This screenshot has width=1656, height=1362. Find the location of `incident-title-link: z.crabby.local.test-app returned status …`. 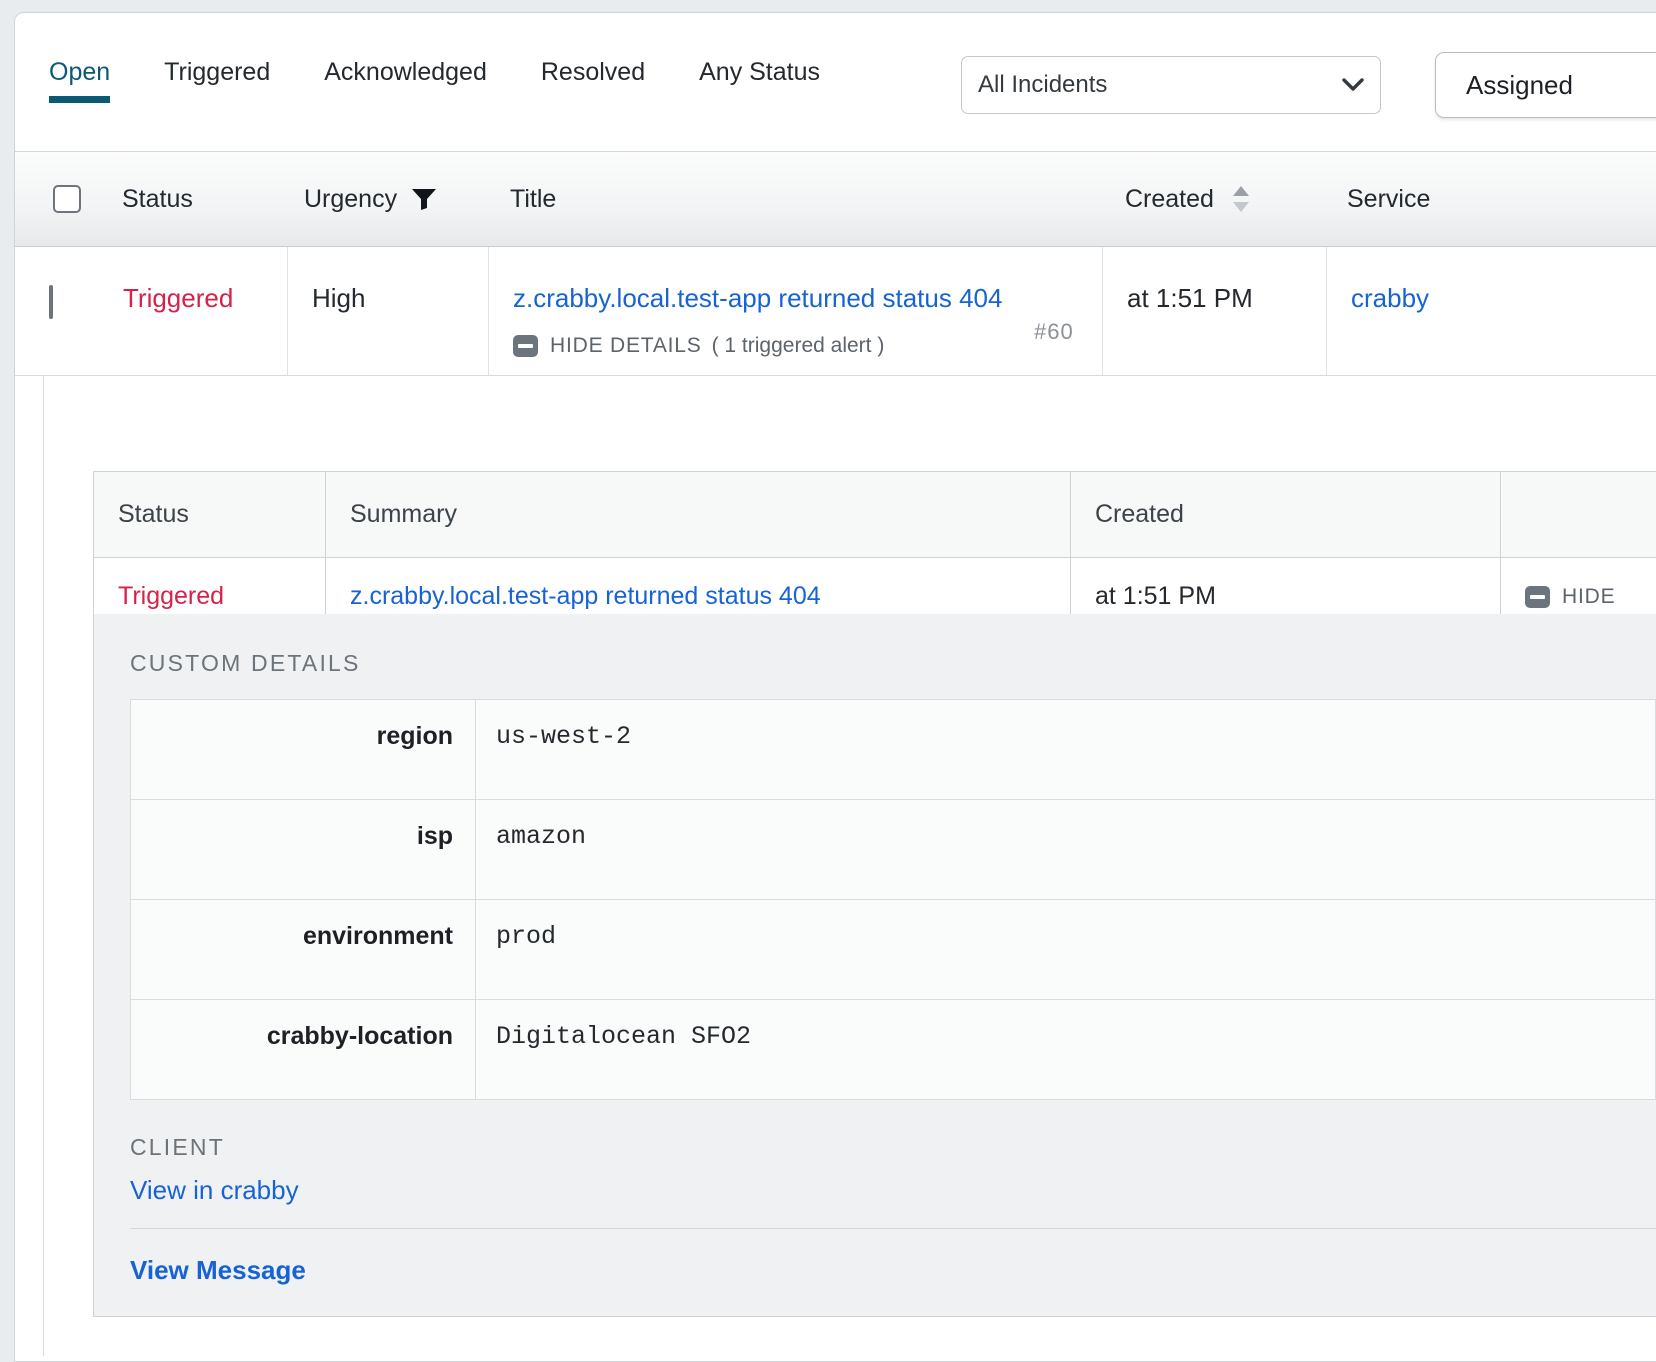

incident-title-link: z.crabby.local.test-app returned status … is located at coordinates (757, 298).